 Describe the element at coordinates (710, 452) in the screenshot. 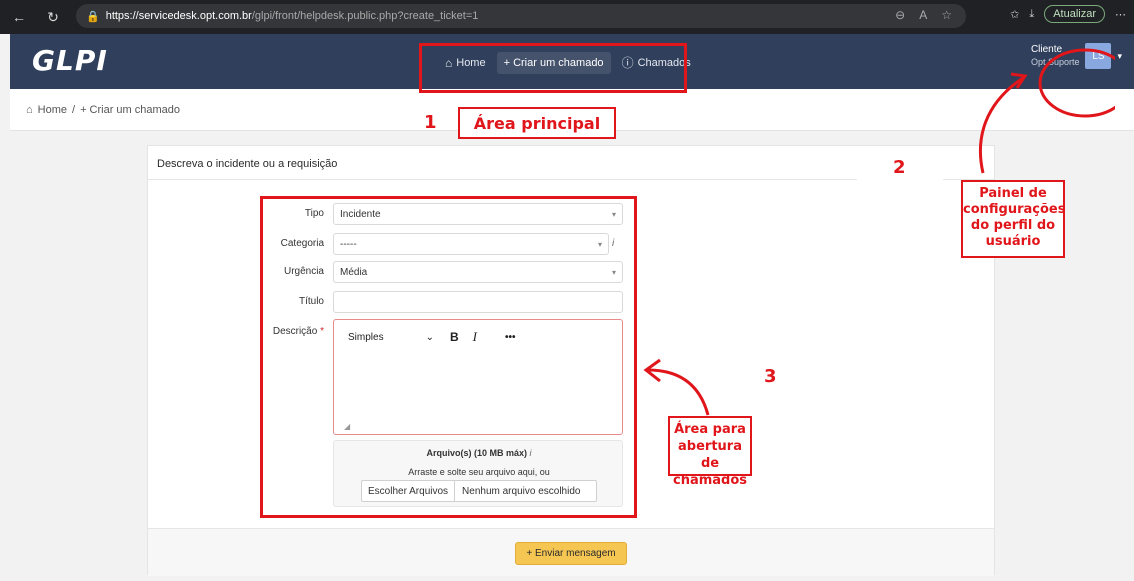

I see `annotation-label-form: Área para abertura de chamados` at that location.